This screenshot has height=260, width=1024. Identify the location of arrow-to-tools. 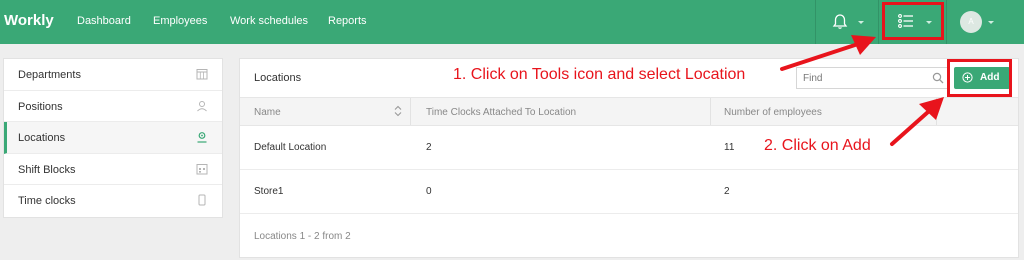
(820, 56).